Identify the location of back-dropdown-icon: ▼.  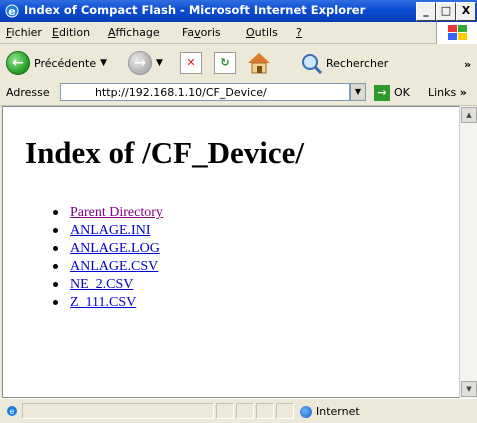
(103, 63).